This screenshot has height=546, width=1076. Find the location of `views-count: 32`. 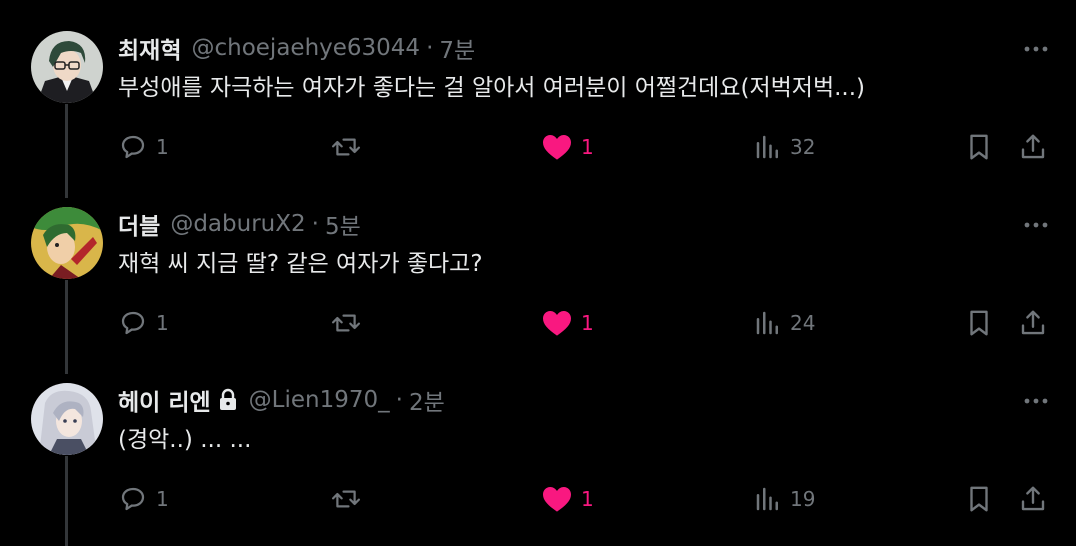

views-count: 32 is located at coordinates (803, 147).